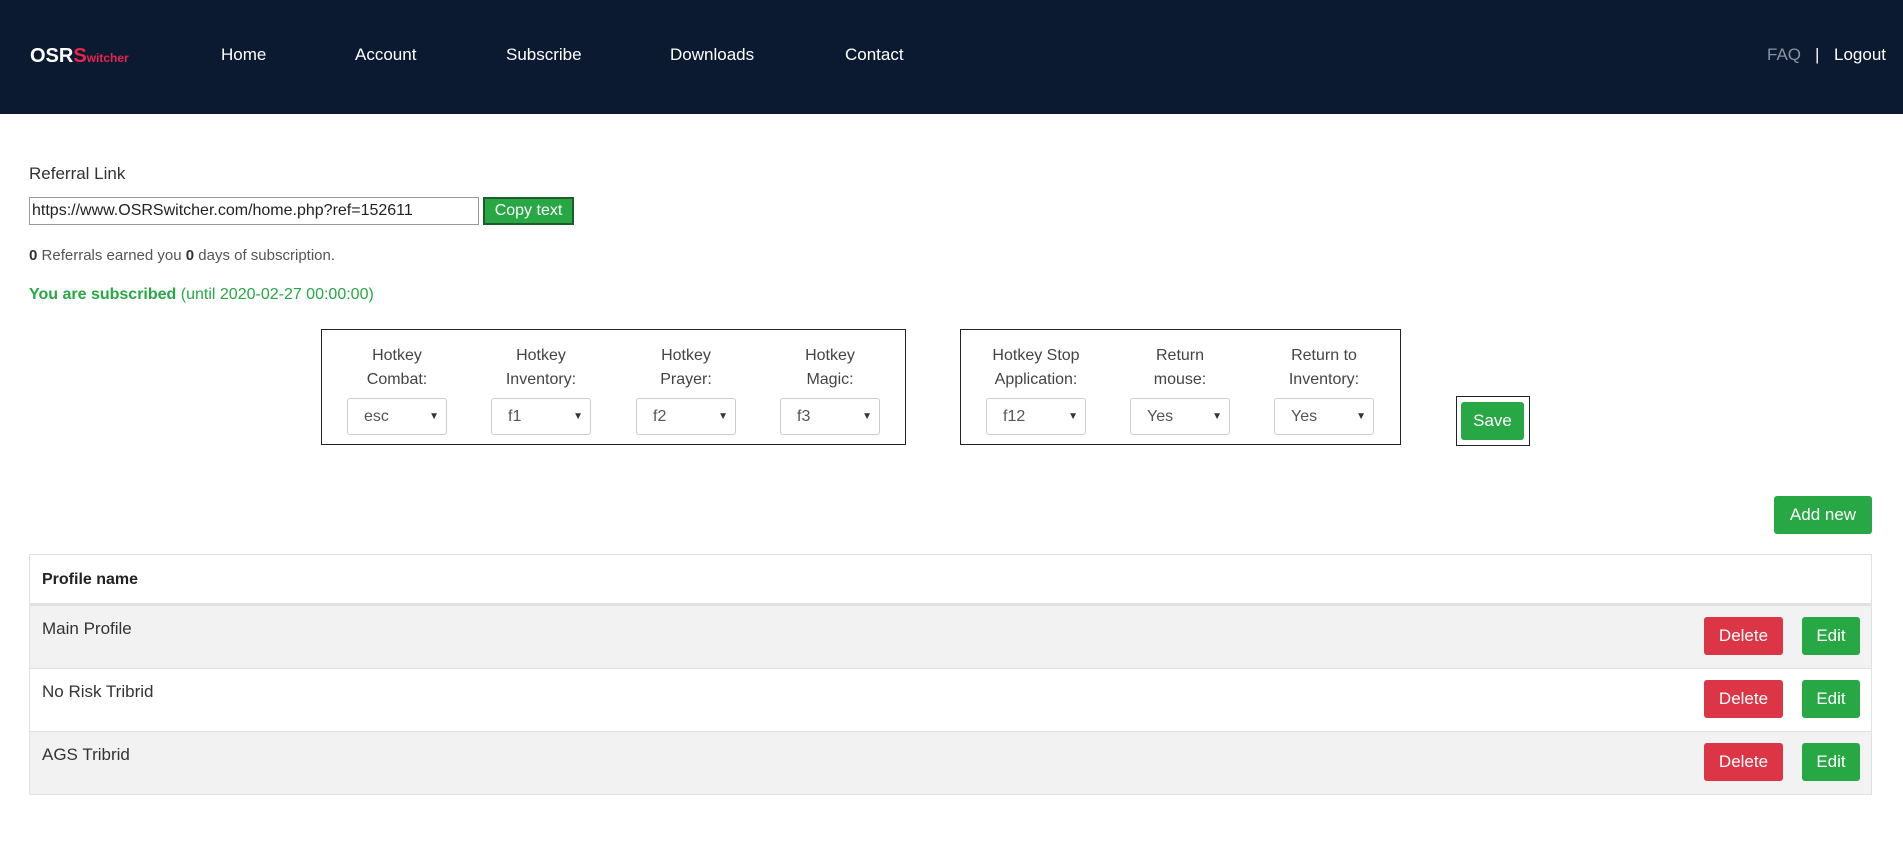  Describe the element at coordinates (950, 762) in the screenshot. I see `table-row: AGS Tribrid Delete Edit` at that location.